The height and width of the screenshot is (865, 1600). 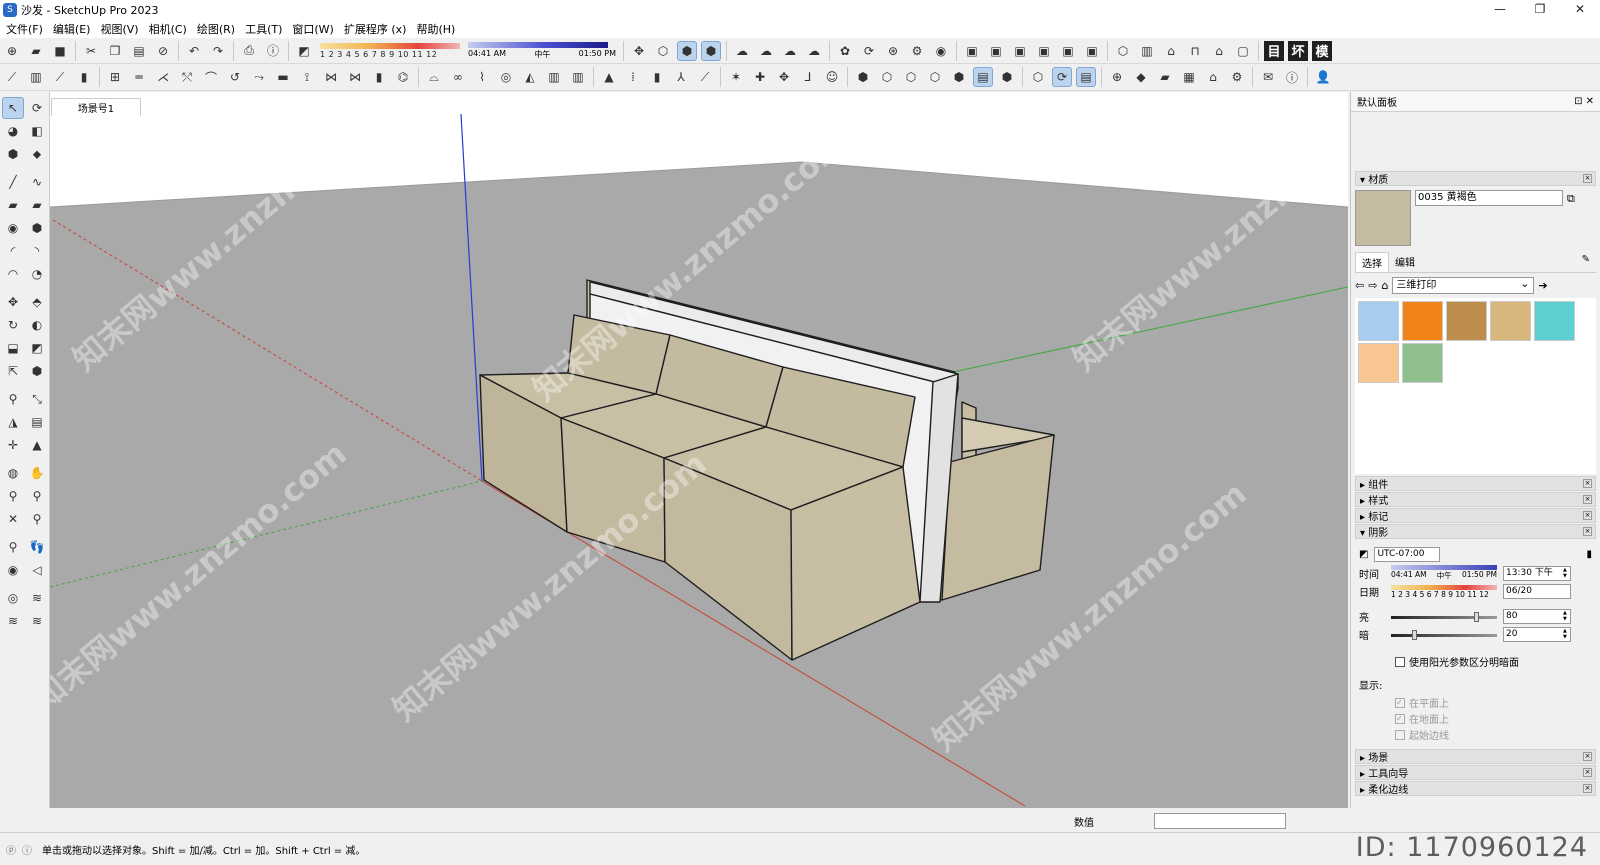 What do you see at coordinates (1537, 591) in the screenshot?
I see `date-field: 06/20` at bounding box center [1537, 591].